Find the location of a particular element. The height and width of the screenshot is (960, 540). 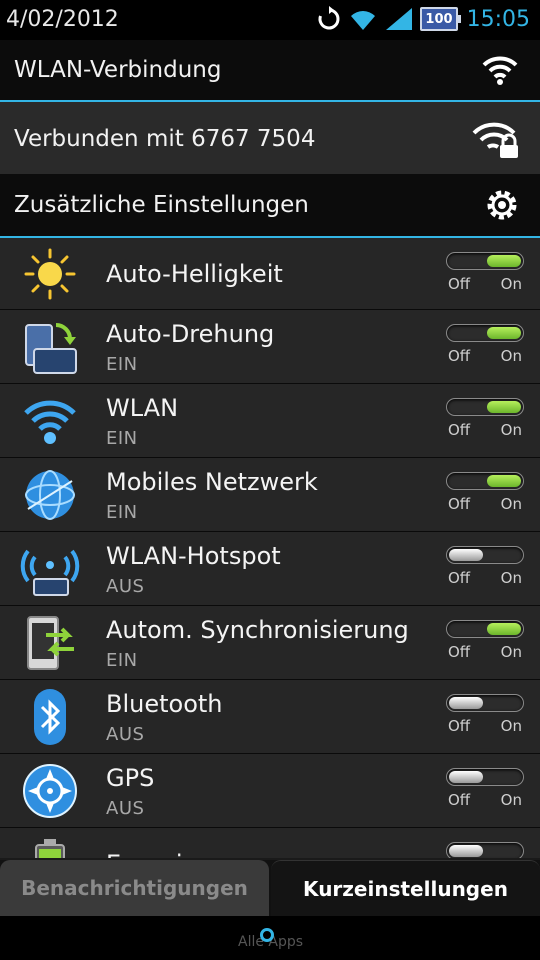

setting-label: Energie sparen is located at coordinates (196, 854).